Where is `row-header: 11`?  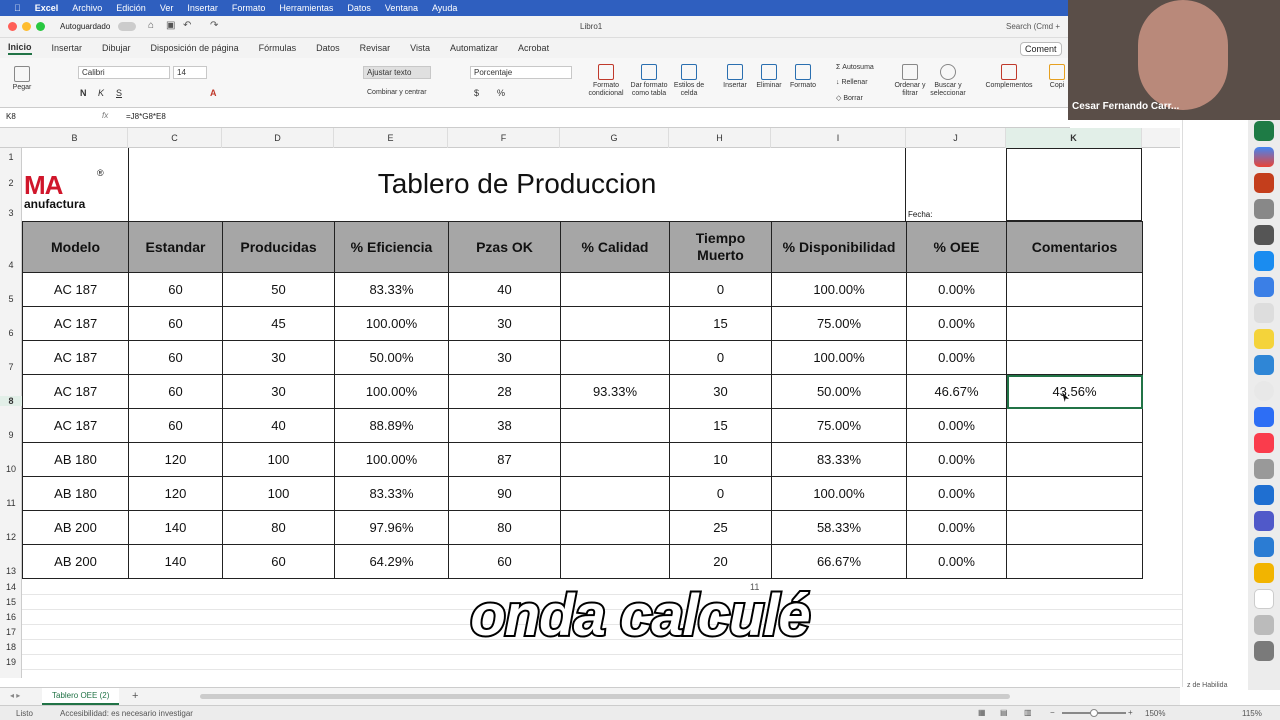
row-header: 11 is located at coordinates (11, 503).